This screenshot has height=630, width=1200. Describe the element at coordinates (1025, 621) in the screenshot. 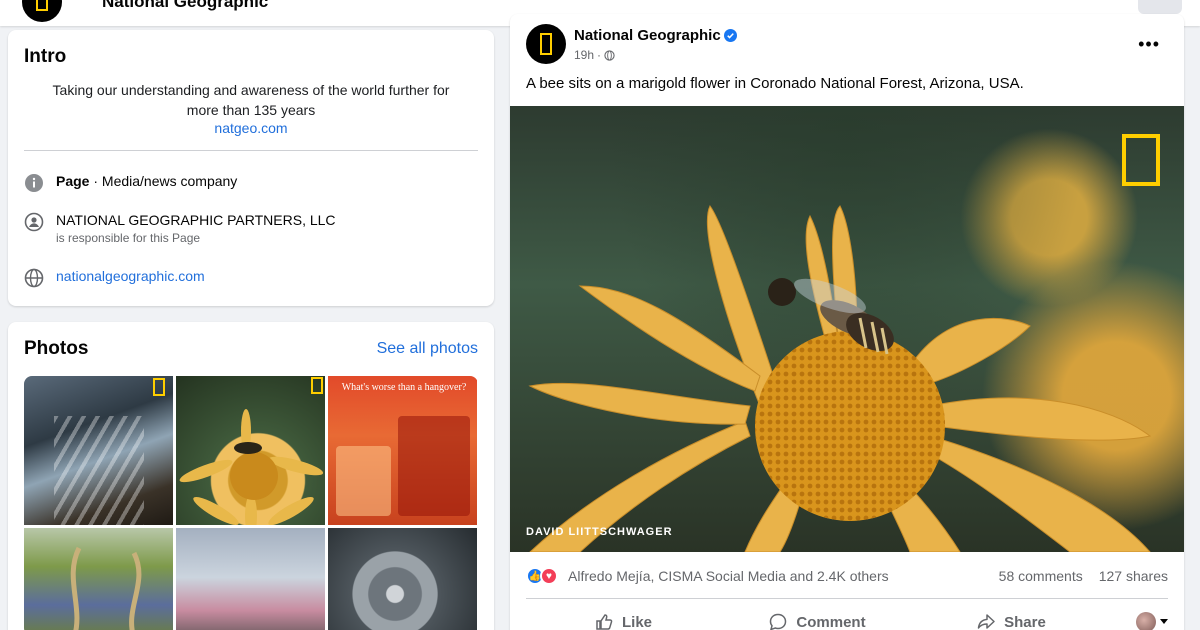

I see `share-label: Share` at that location.